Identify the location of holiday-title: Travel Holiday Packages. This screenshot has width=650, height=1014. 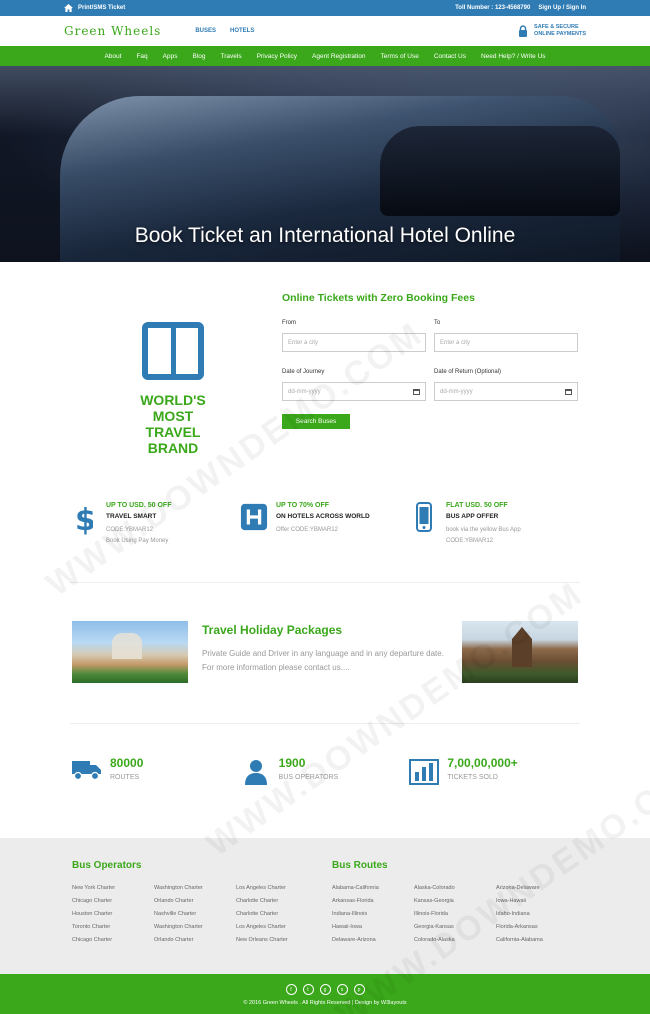
(272, 630).